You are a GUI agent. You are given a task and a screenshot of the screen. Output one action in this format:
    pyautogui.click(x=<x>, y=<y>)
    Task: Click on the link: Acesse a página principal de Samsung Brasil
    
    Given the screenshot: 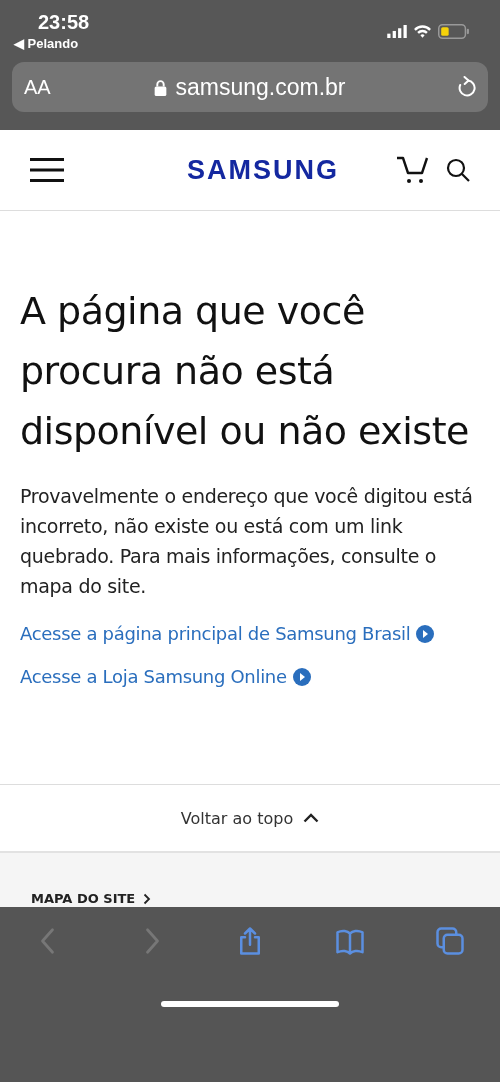 What is the action you would take?
    pyautogui.click(x=250, y=633)
    